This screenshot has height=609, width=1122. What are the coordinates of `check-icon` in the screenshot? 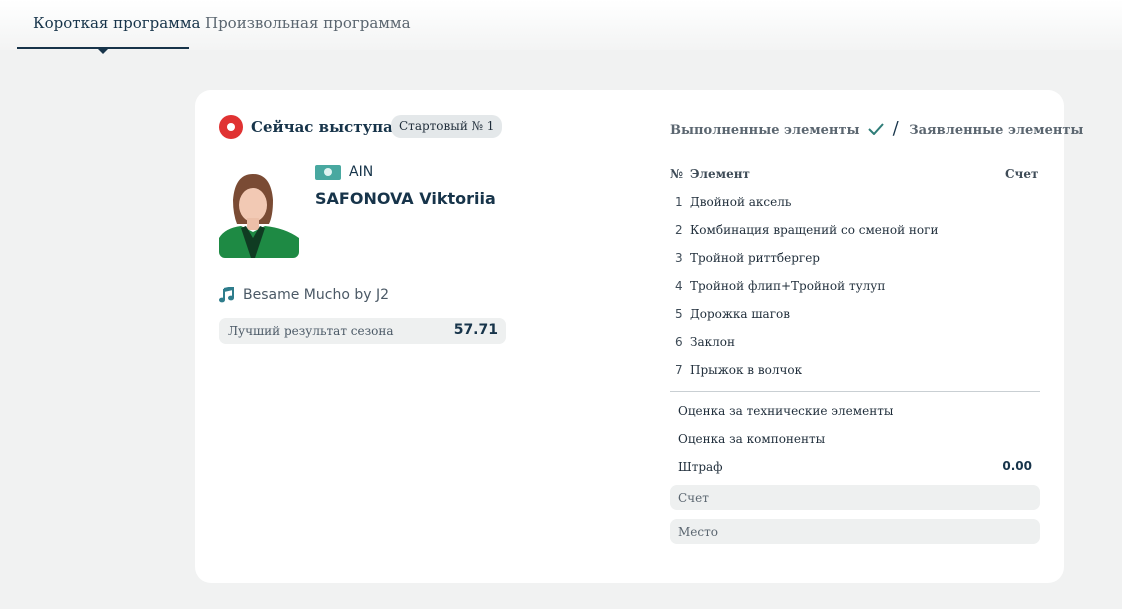 It's located at (876, 129).